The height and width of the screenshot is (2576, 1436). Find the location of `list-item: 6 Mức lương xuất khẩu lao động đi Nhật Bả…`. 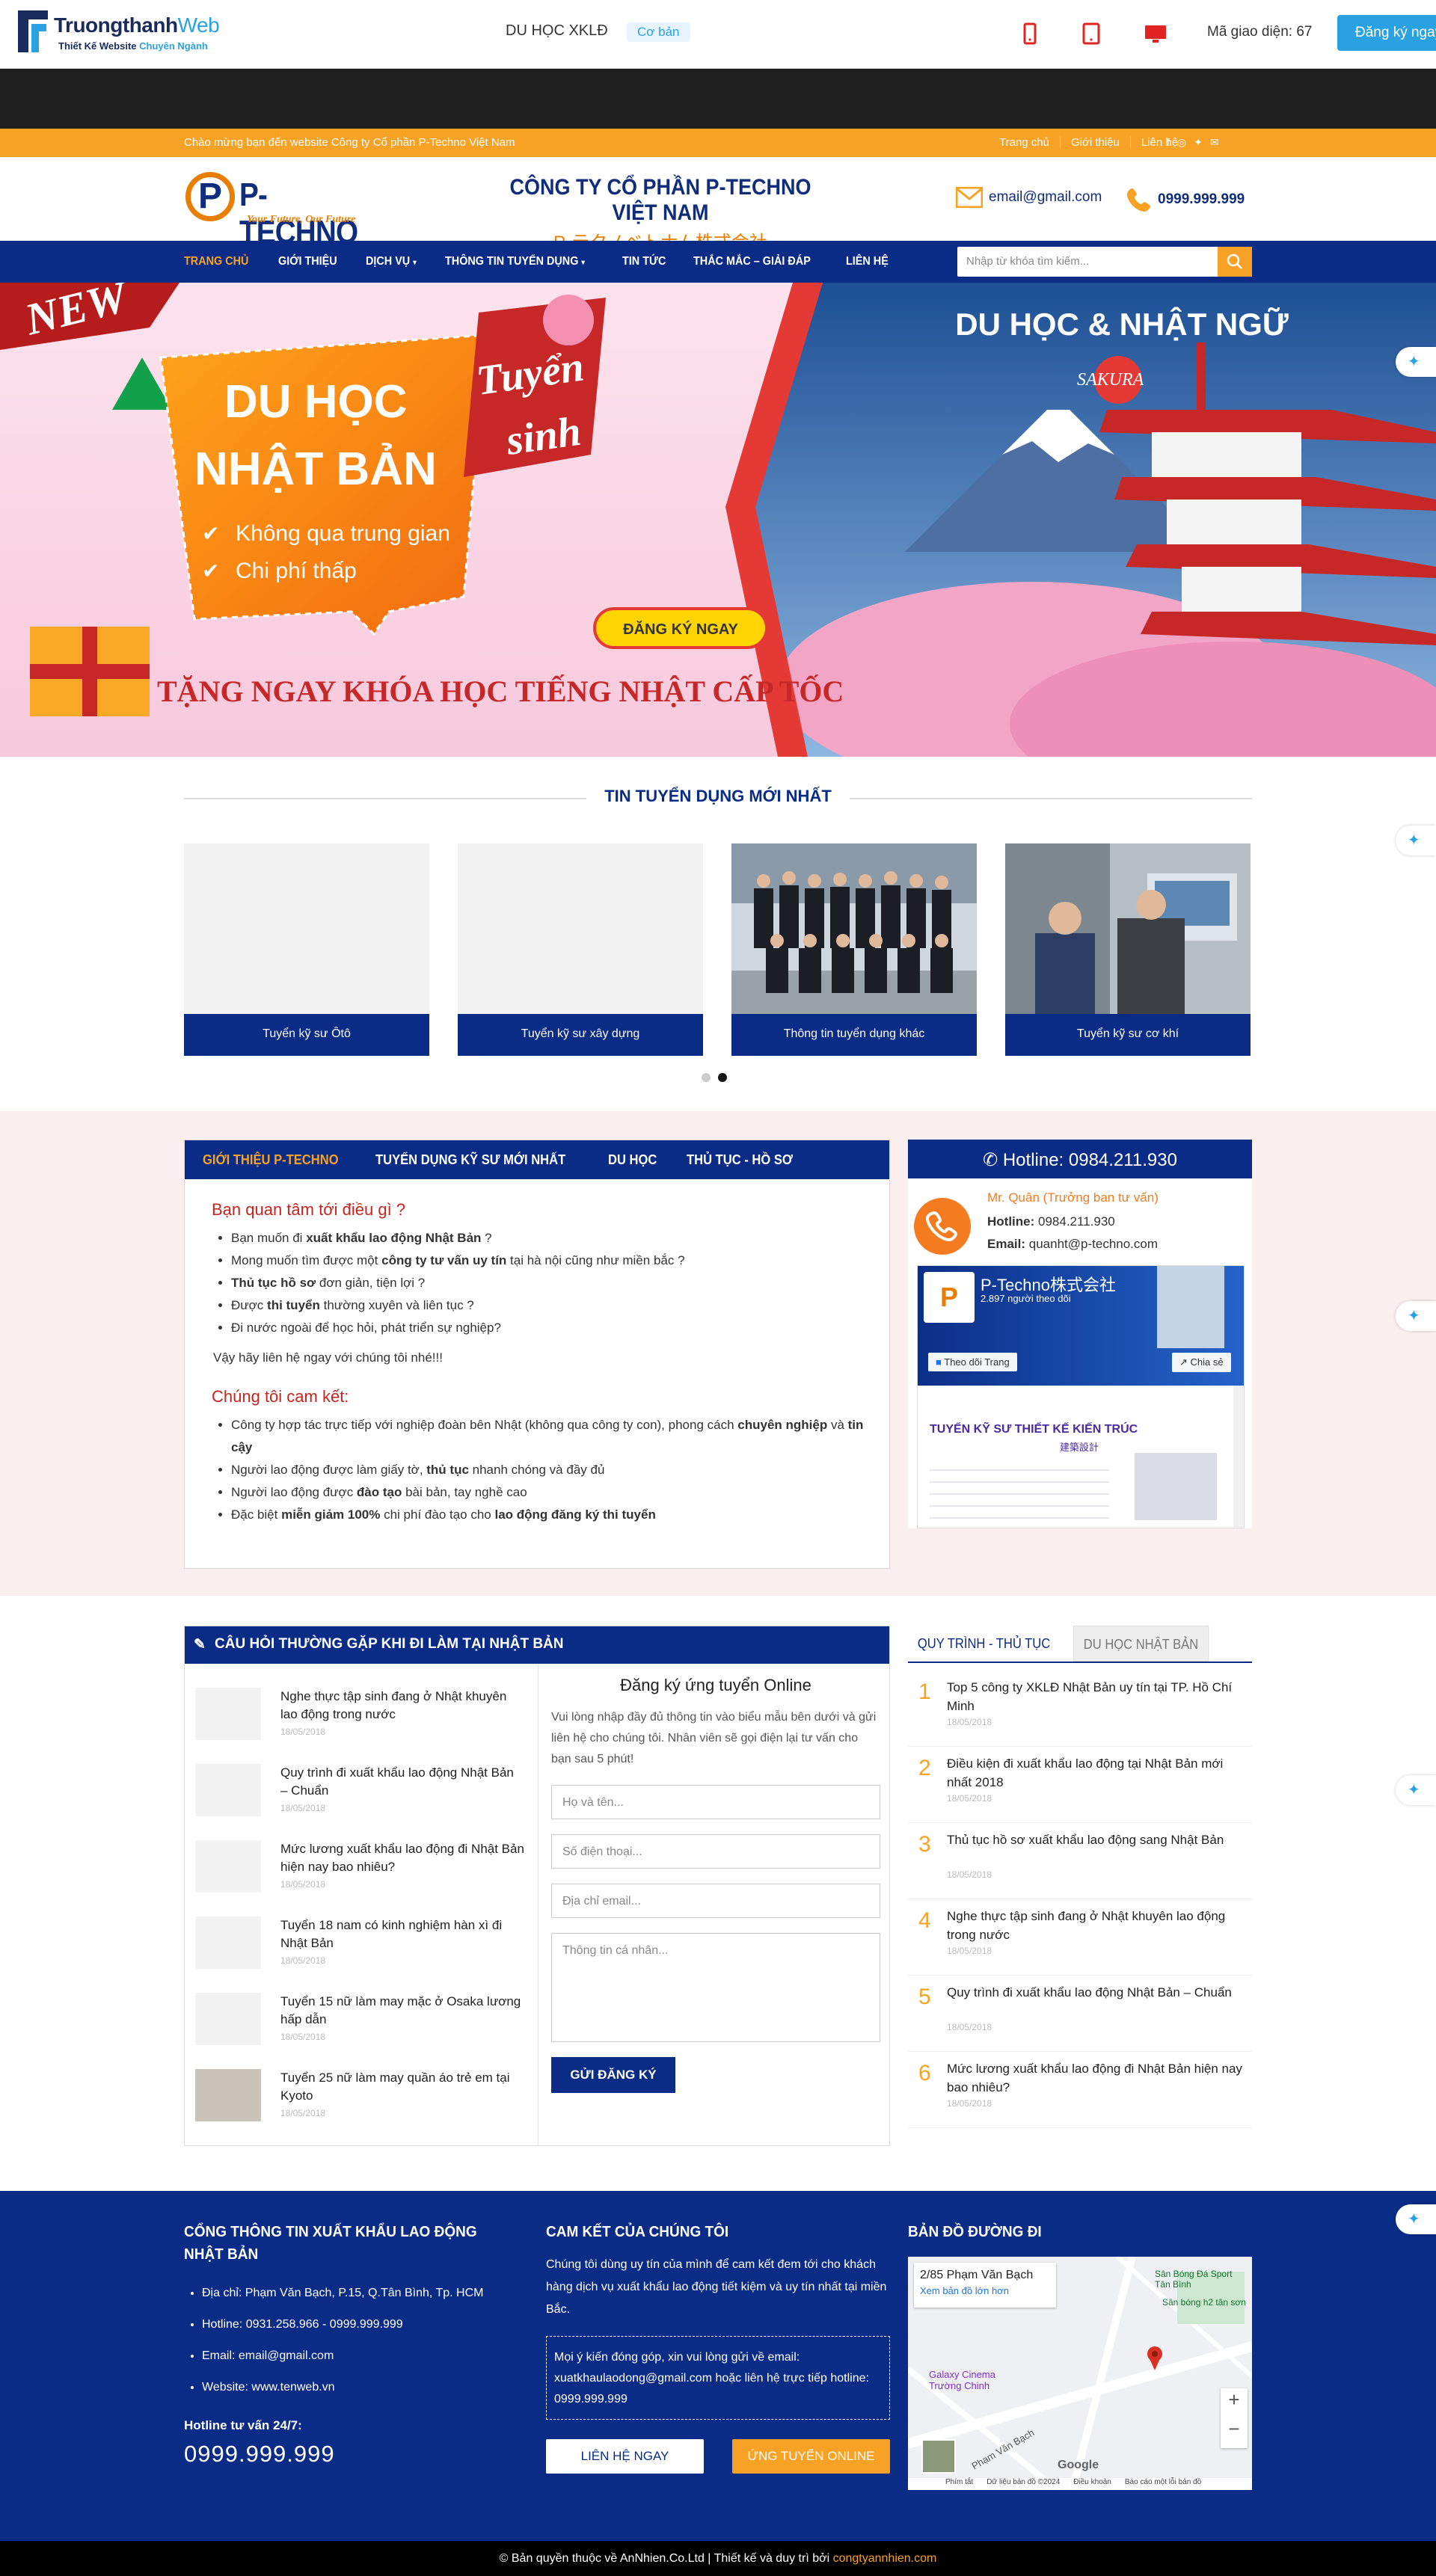

list-item: 6 Mức lương xuất khẩu lao động đi Nhật Bả… is located at coordinates (1080, 2090).